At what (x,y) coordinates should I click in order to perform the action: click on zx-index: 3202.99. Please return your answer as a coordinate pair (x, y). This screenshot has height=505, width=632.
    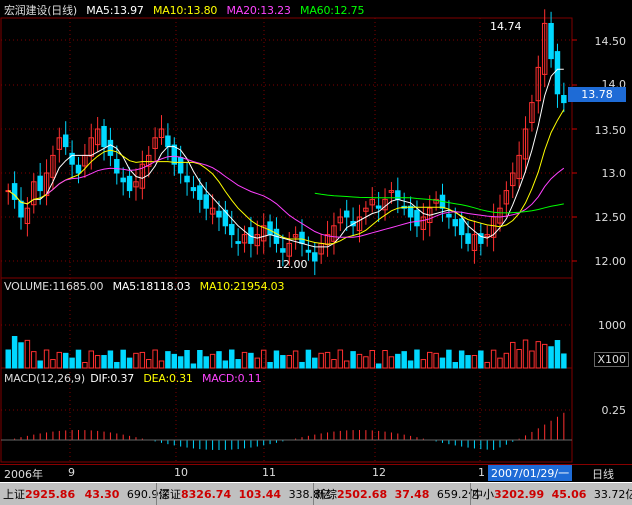
    Looking at the image, I should click on (519, 494).